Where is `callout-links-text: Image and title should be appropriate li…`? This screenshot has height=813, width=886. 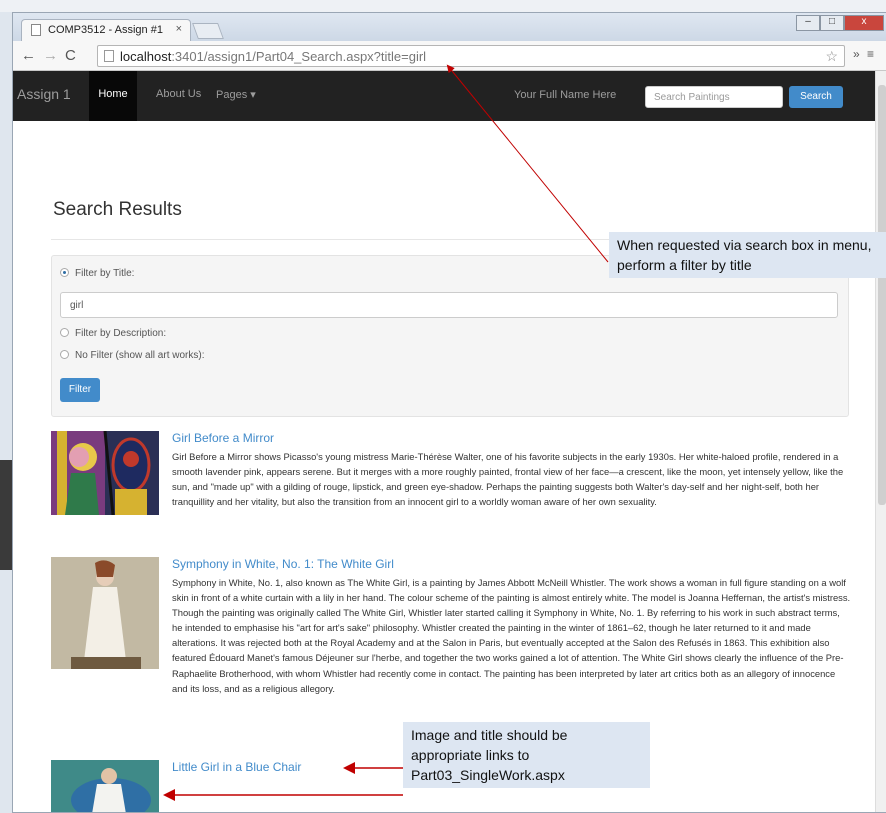 callout-links-text: Image and title should be appropriate li… is located at coordinates (489, 755).